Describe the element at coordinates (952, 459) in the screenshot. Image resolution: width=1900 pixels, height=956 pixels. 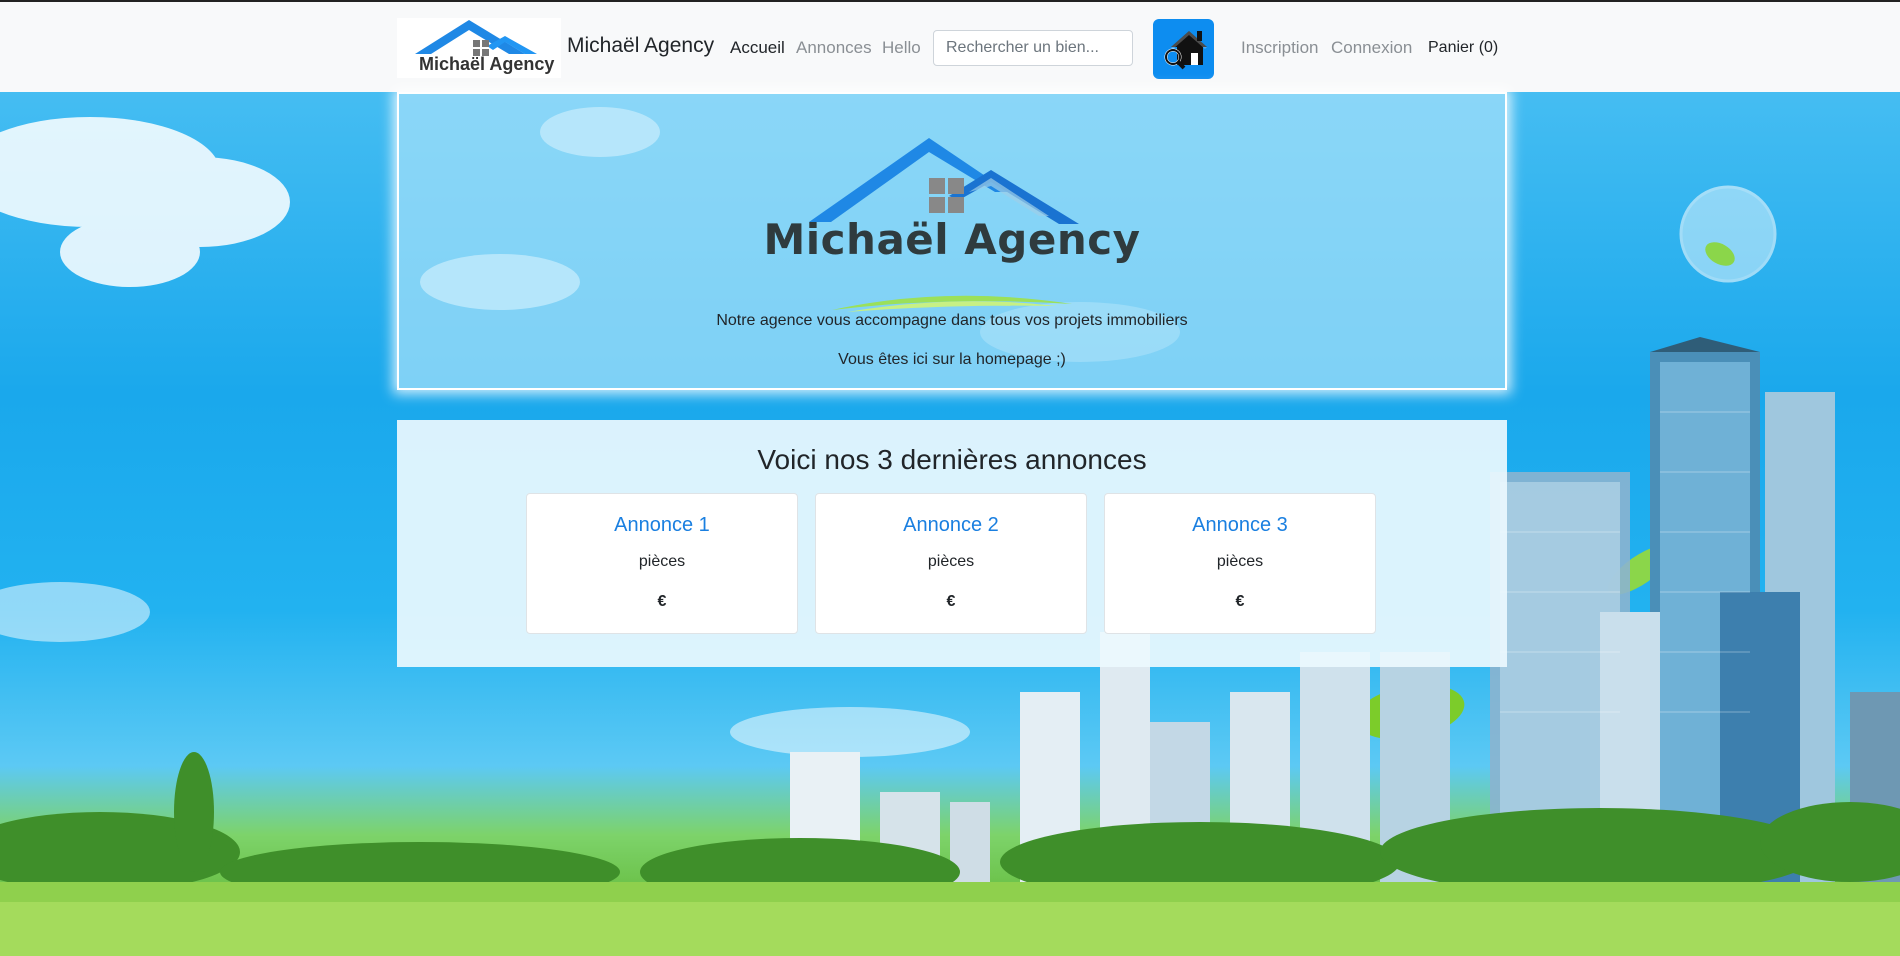
I see `listings-heading: Voici nos 3 dernières annonces` at that location.